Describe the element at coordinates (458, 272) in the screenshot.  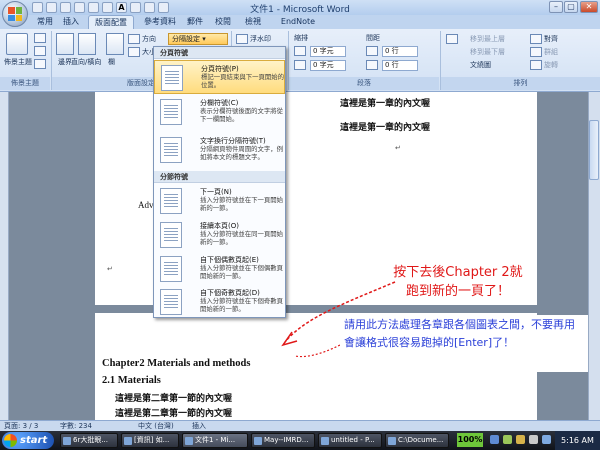
I see `annotation-red-line: 按下去後Chapter 2就` at that location.